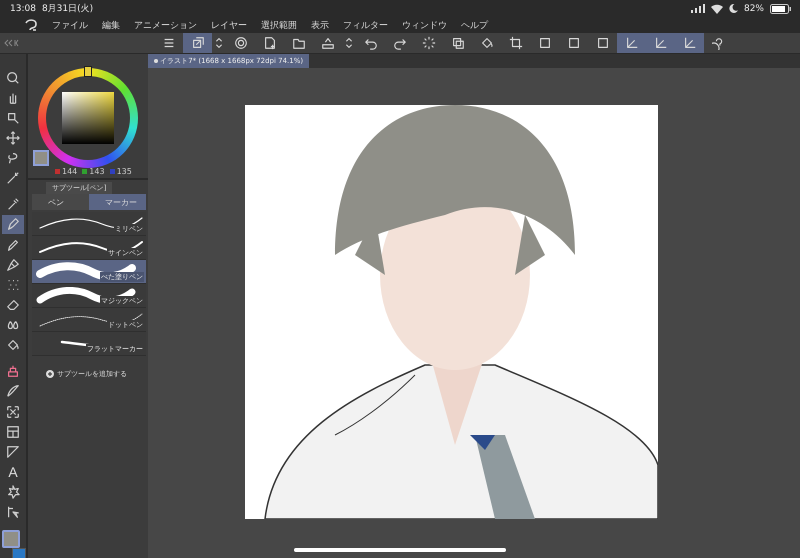  What do you see at coordinates (279, 25) in the screenshot?
I see `menu-item: 選択範囲` at bounding box center [279, 25].